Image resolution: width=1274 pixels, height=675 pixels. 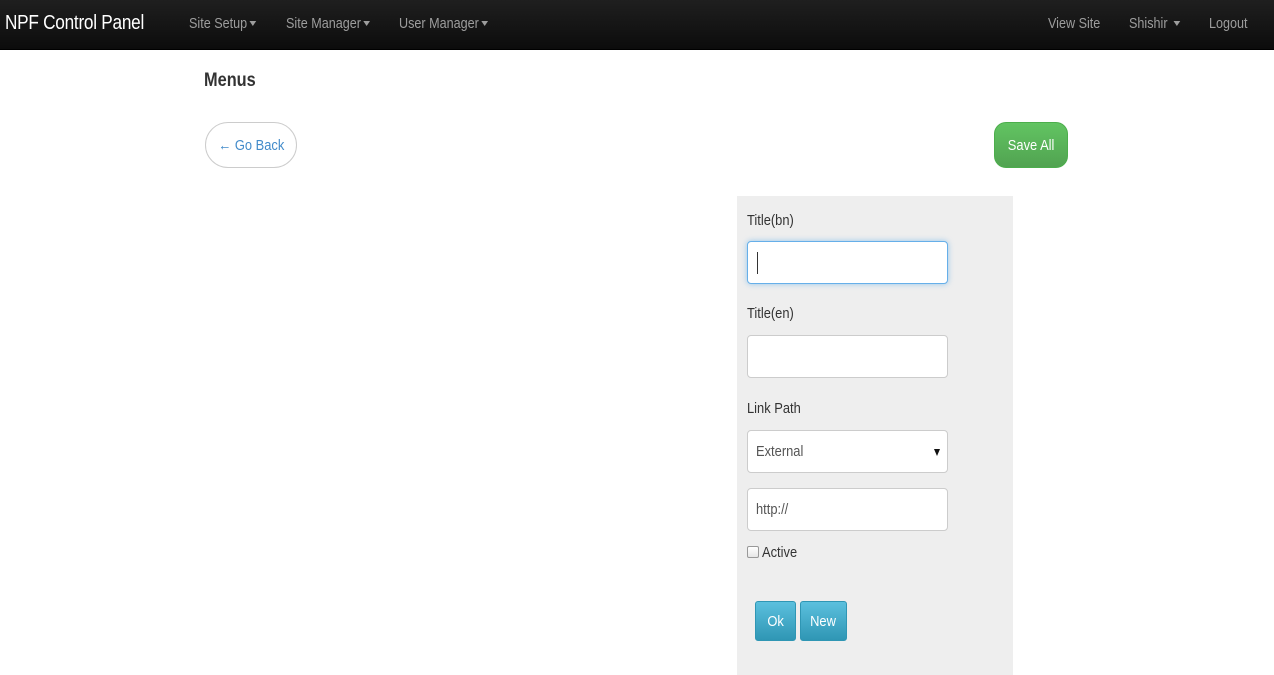 I want to click on url-input: http://, so click(x=847, y=509).